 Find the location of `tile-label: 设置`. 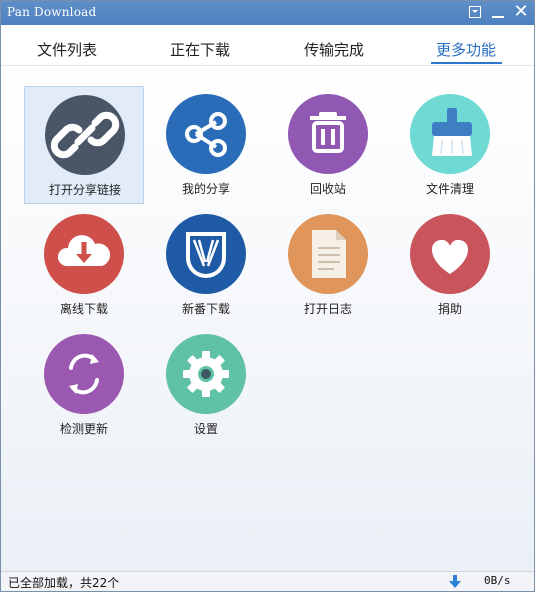

tile-label: 设置 is located at coordinates (205, 429).